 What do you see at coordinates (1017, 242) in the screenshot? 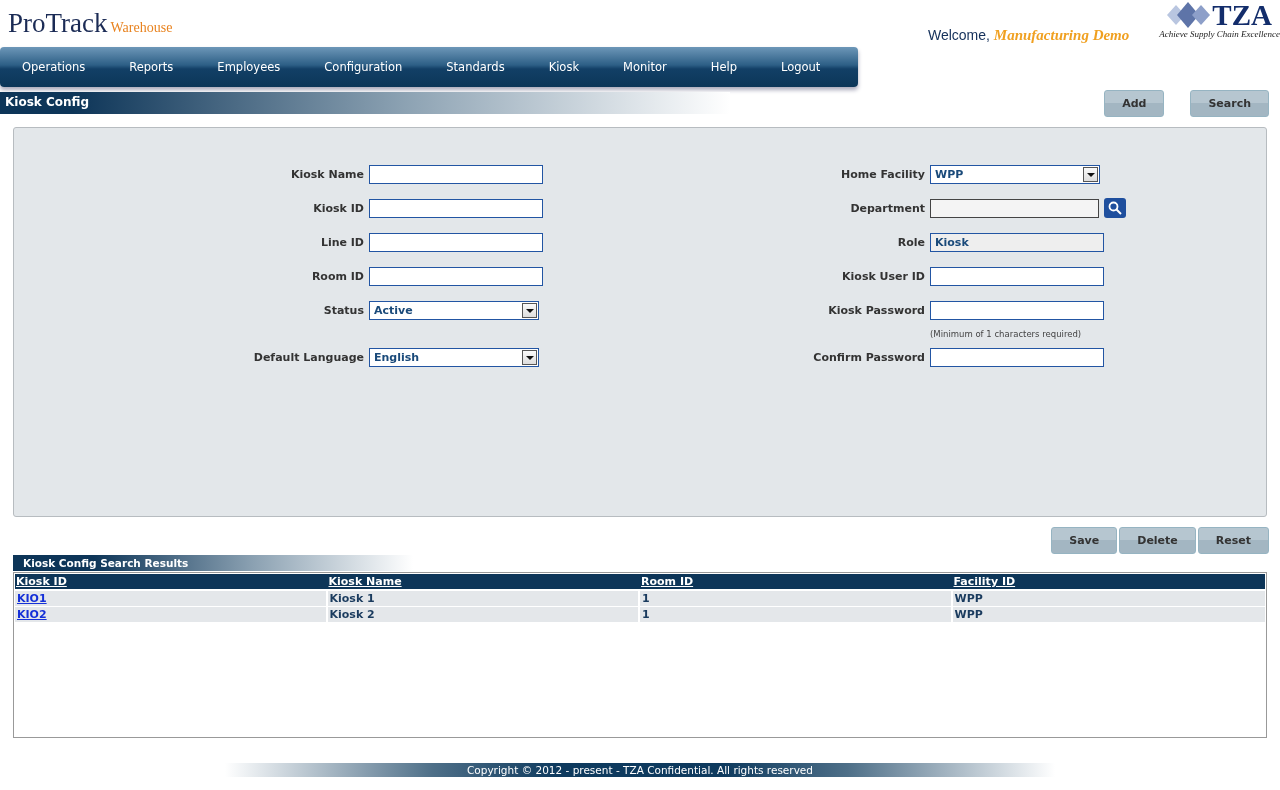
I see `readonly-field: Kiosk` at bounding box center [1017, 242].